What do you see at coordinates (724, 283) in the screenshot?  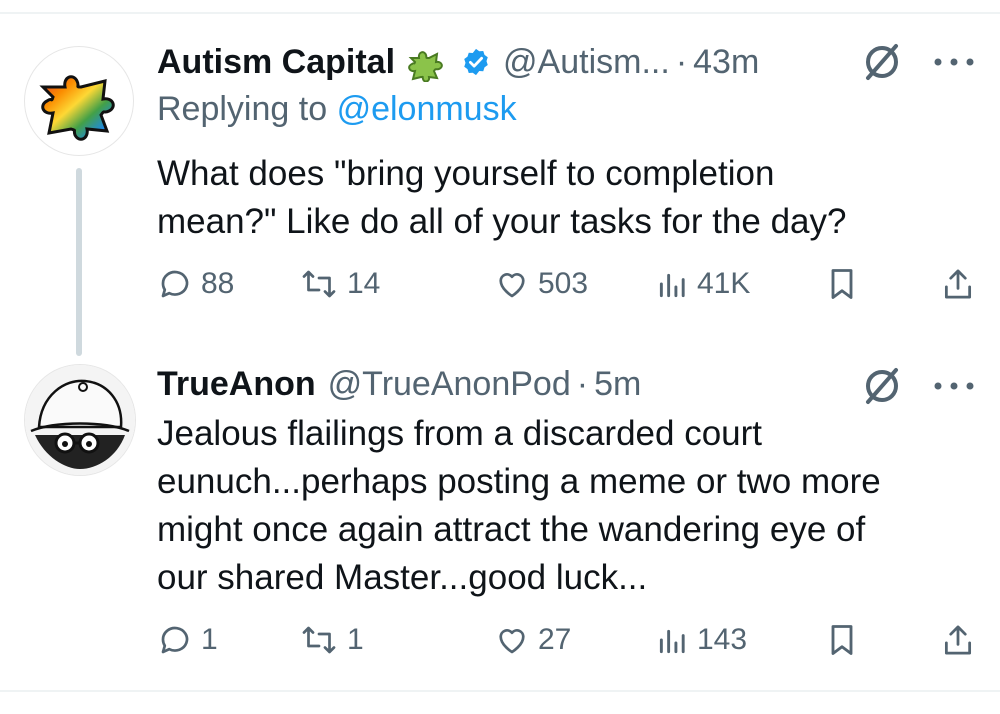 I see `views-count: 41K` at bounding box center [724, 283].